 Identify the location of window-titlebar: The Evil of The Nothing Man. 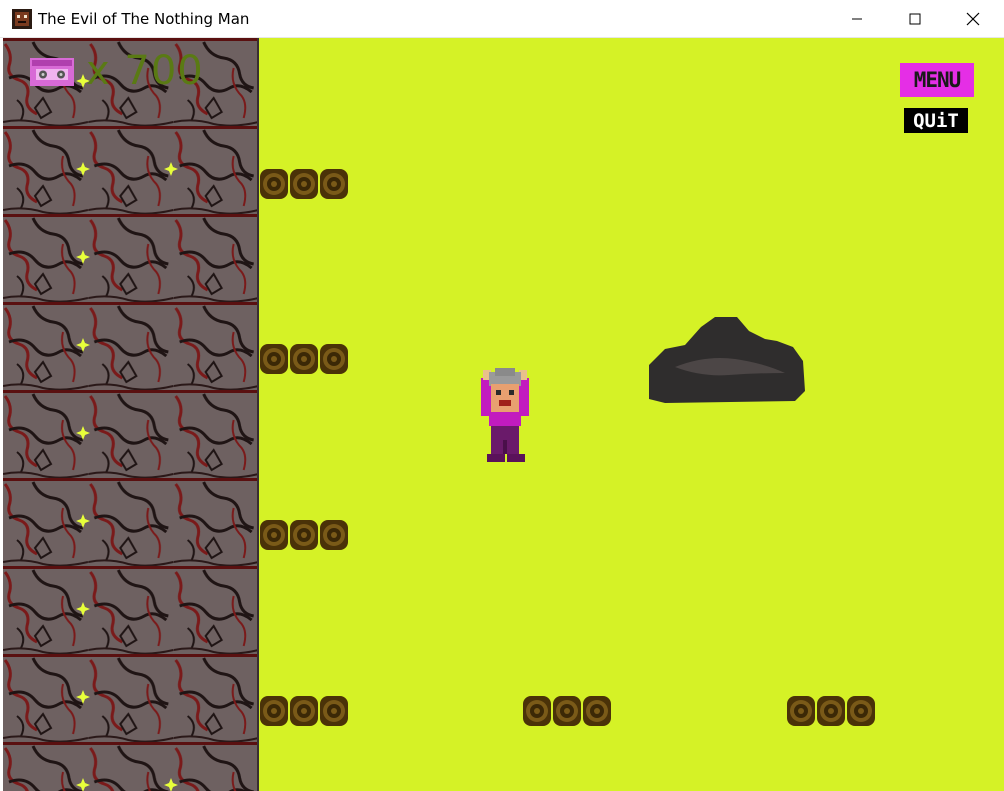
(502, 19).